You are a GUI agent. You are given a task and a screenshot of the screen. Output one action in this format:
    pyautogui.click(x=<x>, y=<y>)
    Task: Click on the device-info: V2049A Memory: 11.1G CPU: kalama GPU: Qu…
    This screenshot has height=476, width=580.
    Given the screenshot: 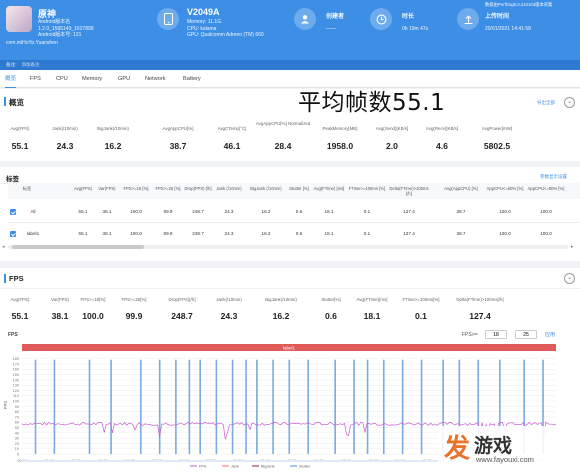 What is the action you would take?
    pyautogui.click(x=220, y=30)
    